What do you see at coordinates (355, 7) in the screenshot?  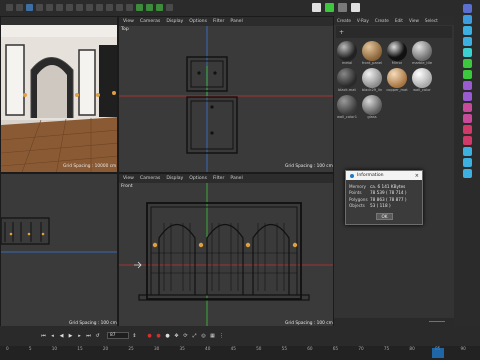 I see `light-icon` at bounding box center [355, 7].